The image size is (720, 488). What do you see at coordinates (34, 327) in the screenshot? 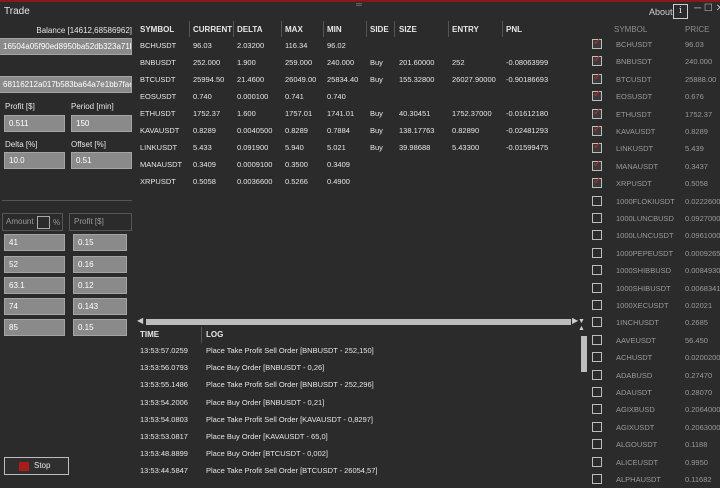
I see `amount-input-5: 85` at bounding box center [34, 327].